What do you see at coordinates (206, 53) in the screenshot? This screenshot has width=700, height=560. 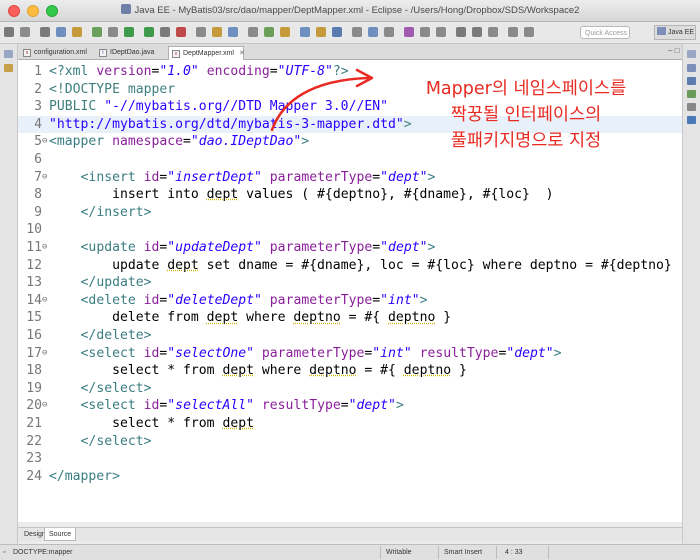 I see `tab-deptmapper-xml: x DeptMapper.xml ✕` at bounding box center [206, 53].